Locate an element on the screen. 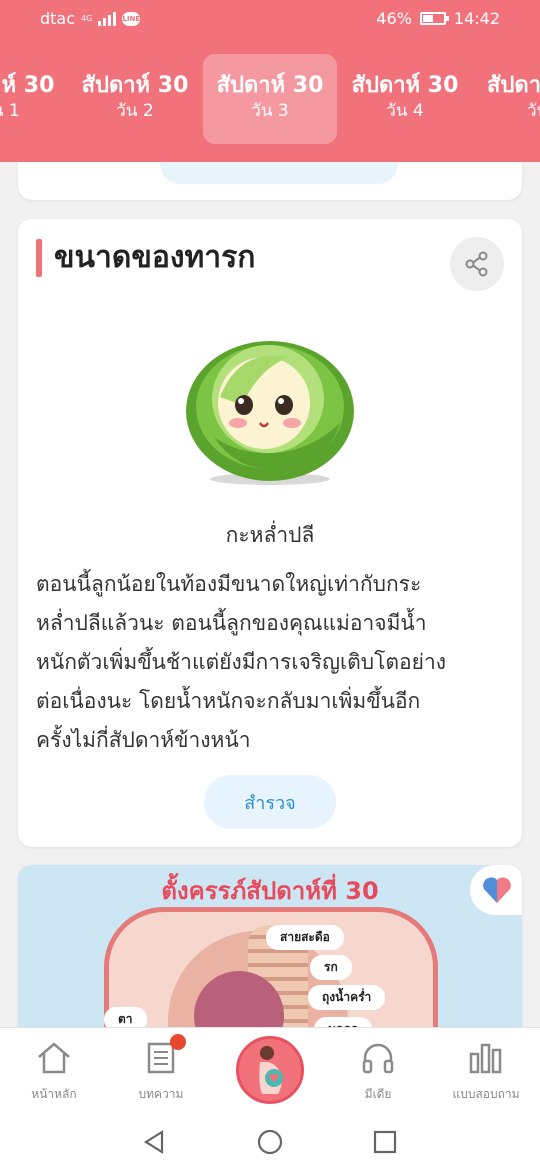 This screenshot has width=540, height=1170. back-icon is located at coordinates (154, 1142).